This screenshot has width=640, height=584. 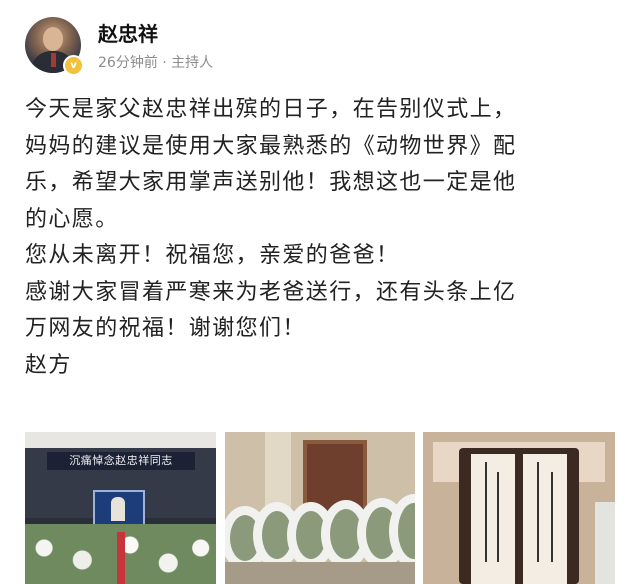 I want to click on post-line: 您从未离开！祝福您，亲爱的爸爸！, so click(x=212, y=255).